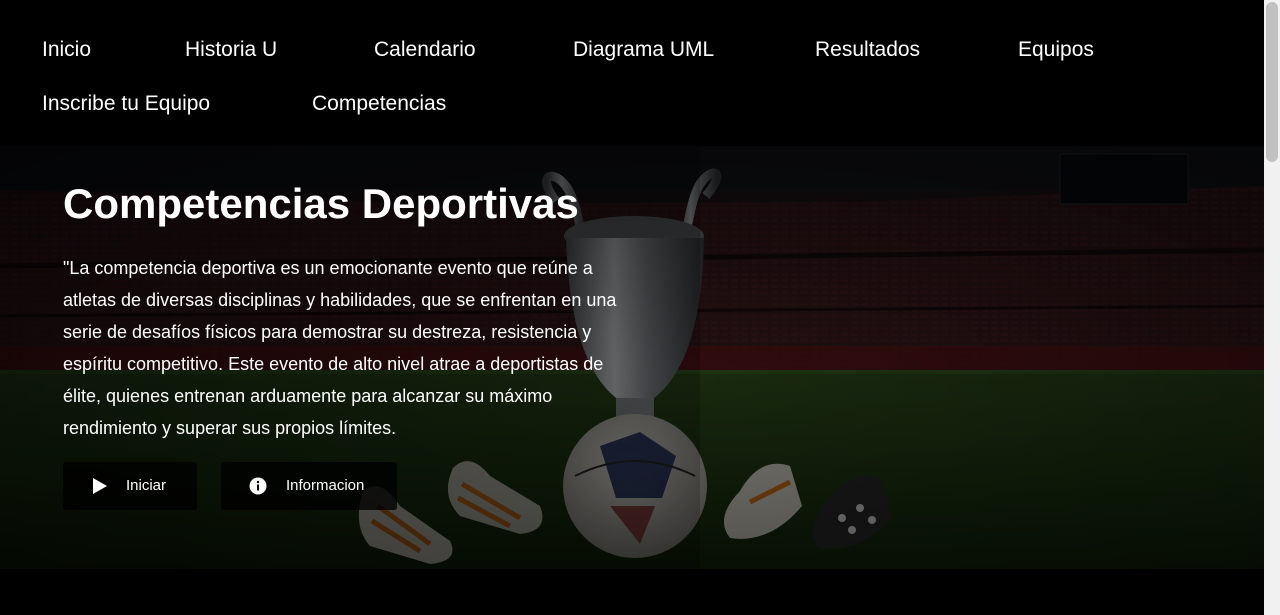 The height and width of the screenshot is (615, 1280). I want to click on nav-link-competencias: Competencias, so click(379, 104).